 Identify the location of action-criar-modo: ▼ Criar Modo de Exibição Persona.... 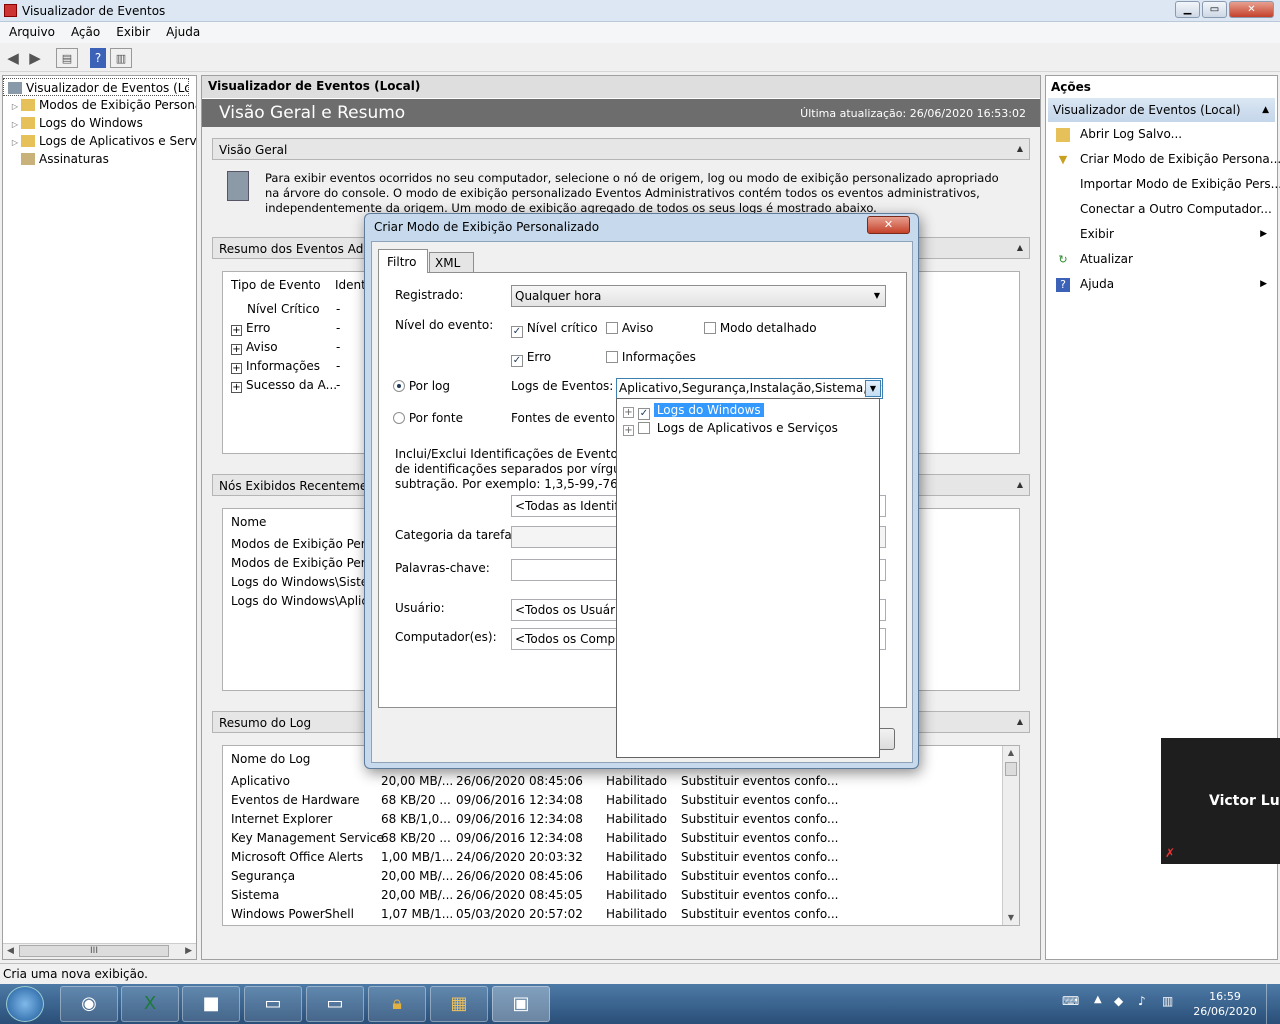
(1164, 159).